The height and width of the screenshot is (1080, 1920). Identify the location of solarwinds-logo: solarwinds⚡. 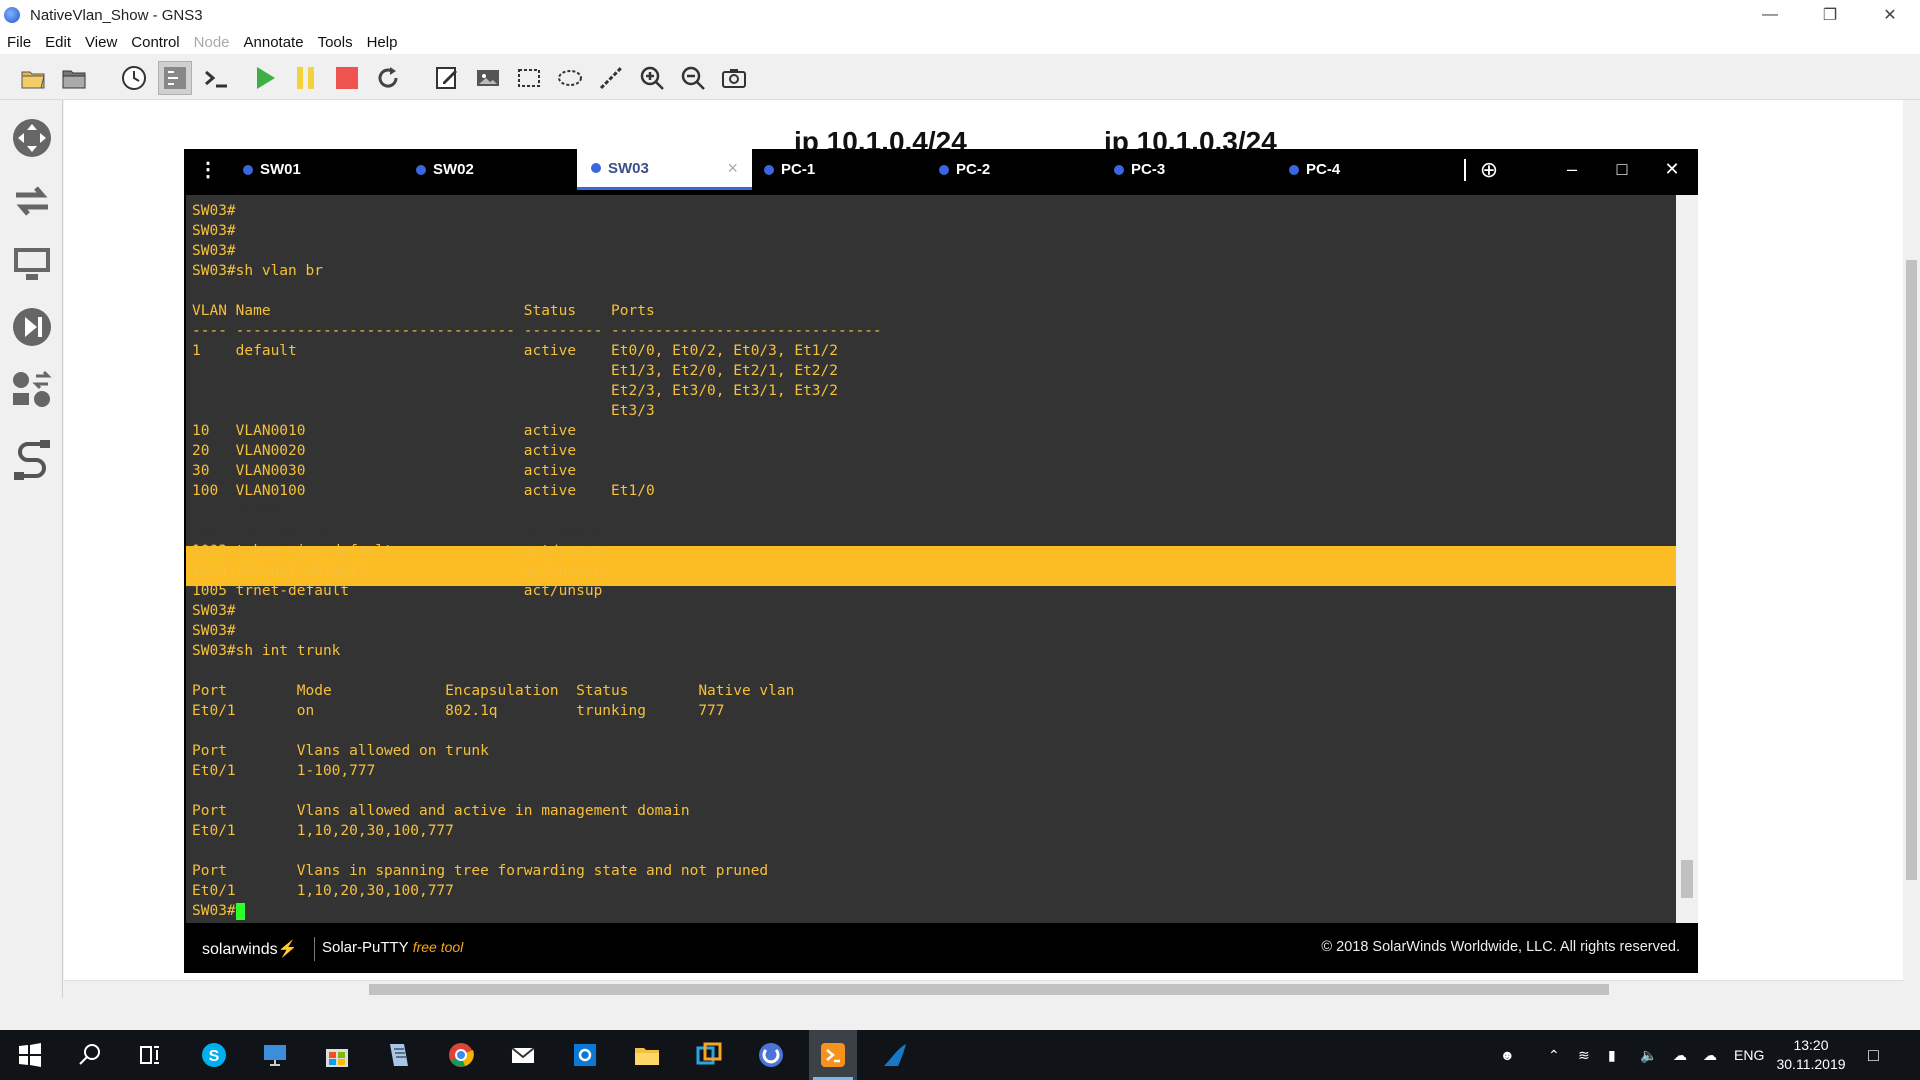
(250, 949).